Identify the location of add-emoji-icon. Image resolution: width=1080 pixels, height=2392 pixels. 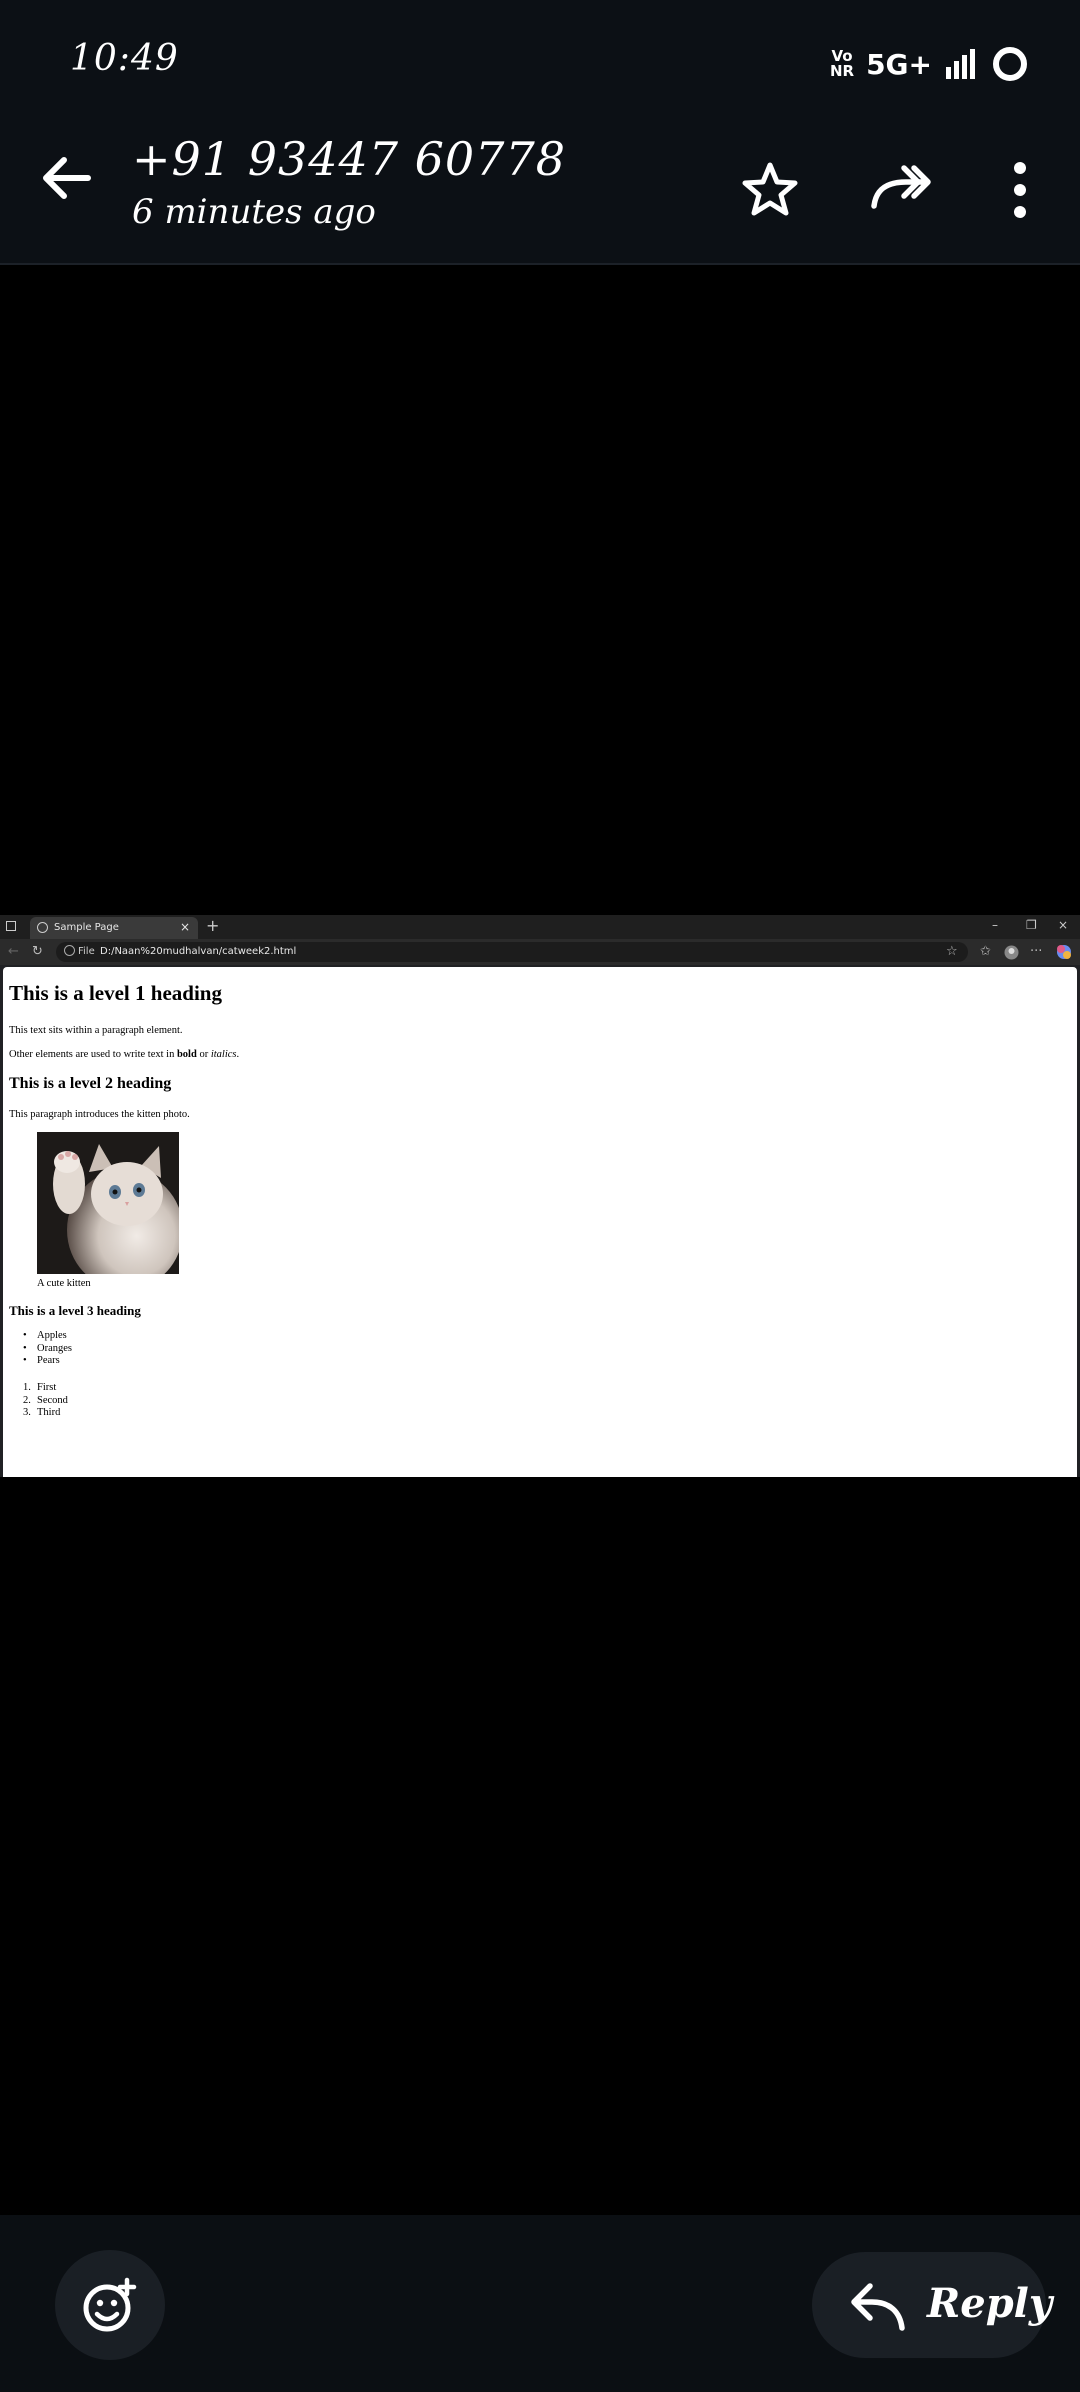
(110, 2304).